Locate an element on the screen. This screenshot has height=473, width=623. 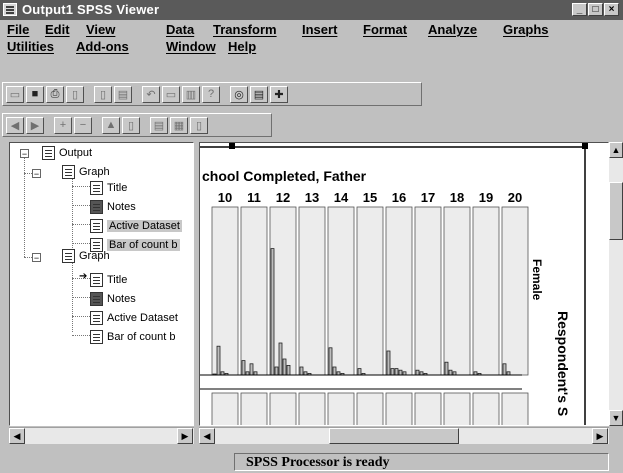
open-icon: ▭ is located at coordinates (15, 94).